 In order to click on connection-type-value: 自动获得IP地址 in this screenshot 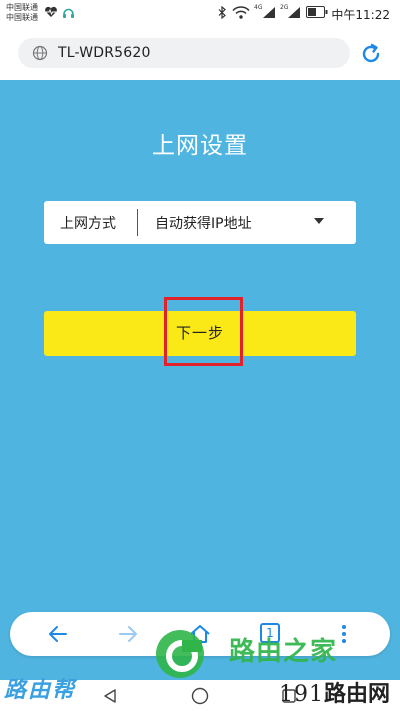, I will do `click(203, 223)`.